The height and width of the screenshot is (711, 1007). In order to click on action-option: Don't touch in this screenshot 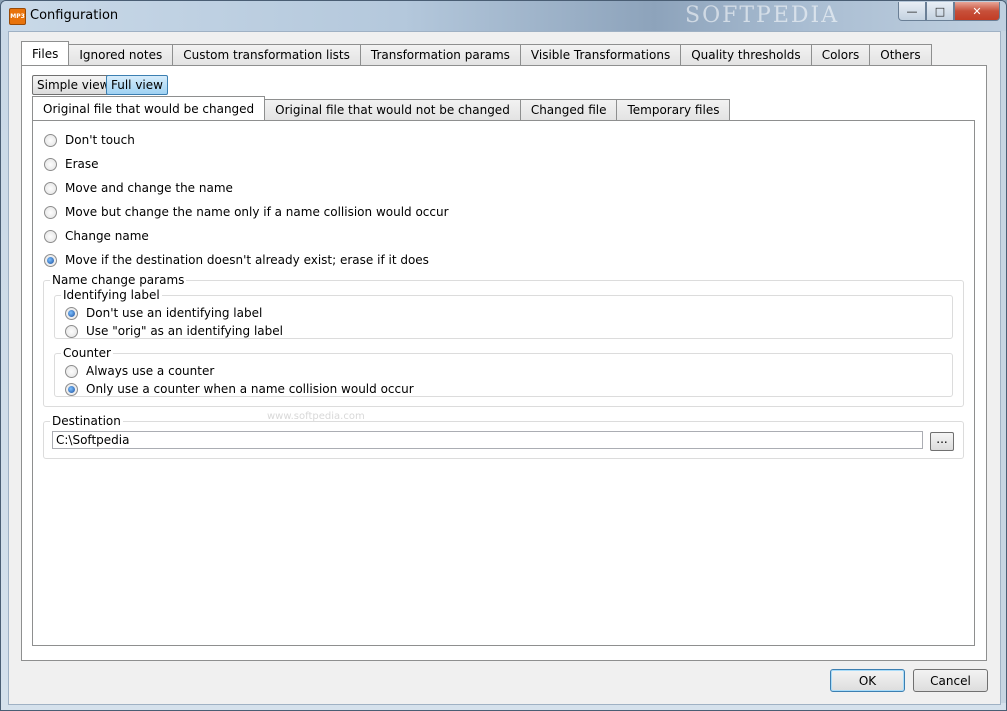, I will do `click(89, 140)`.